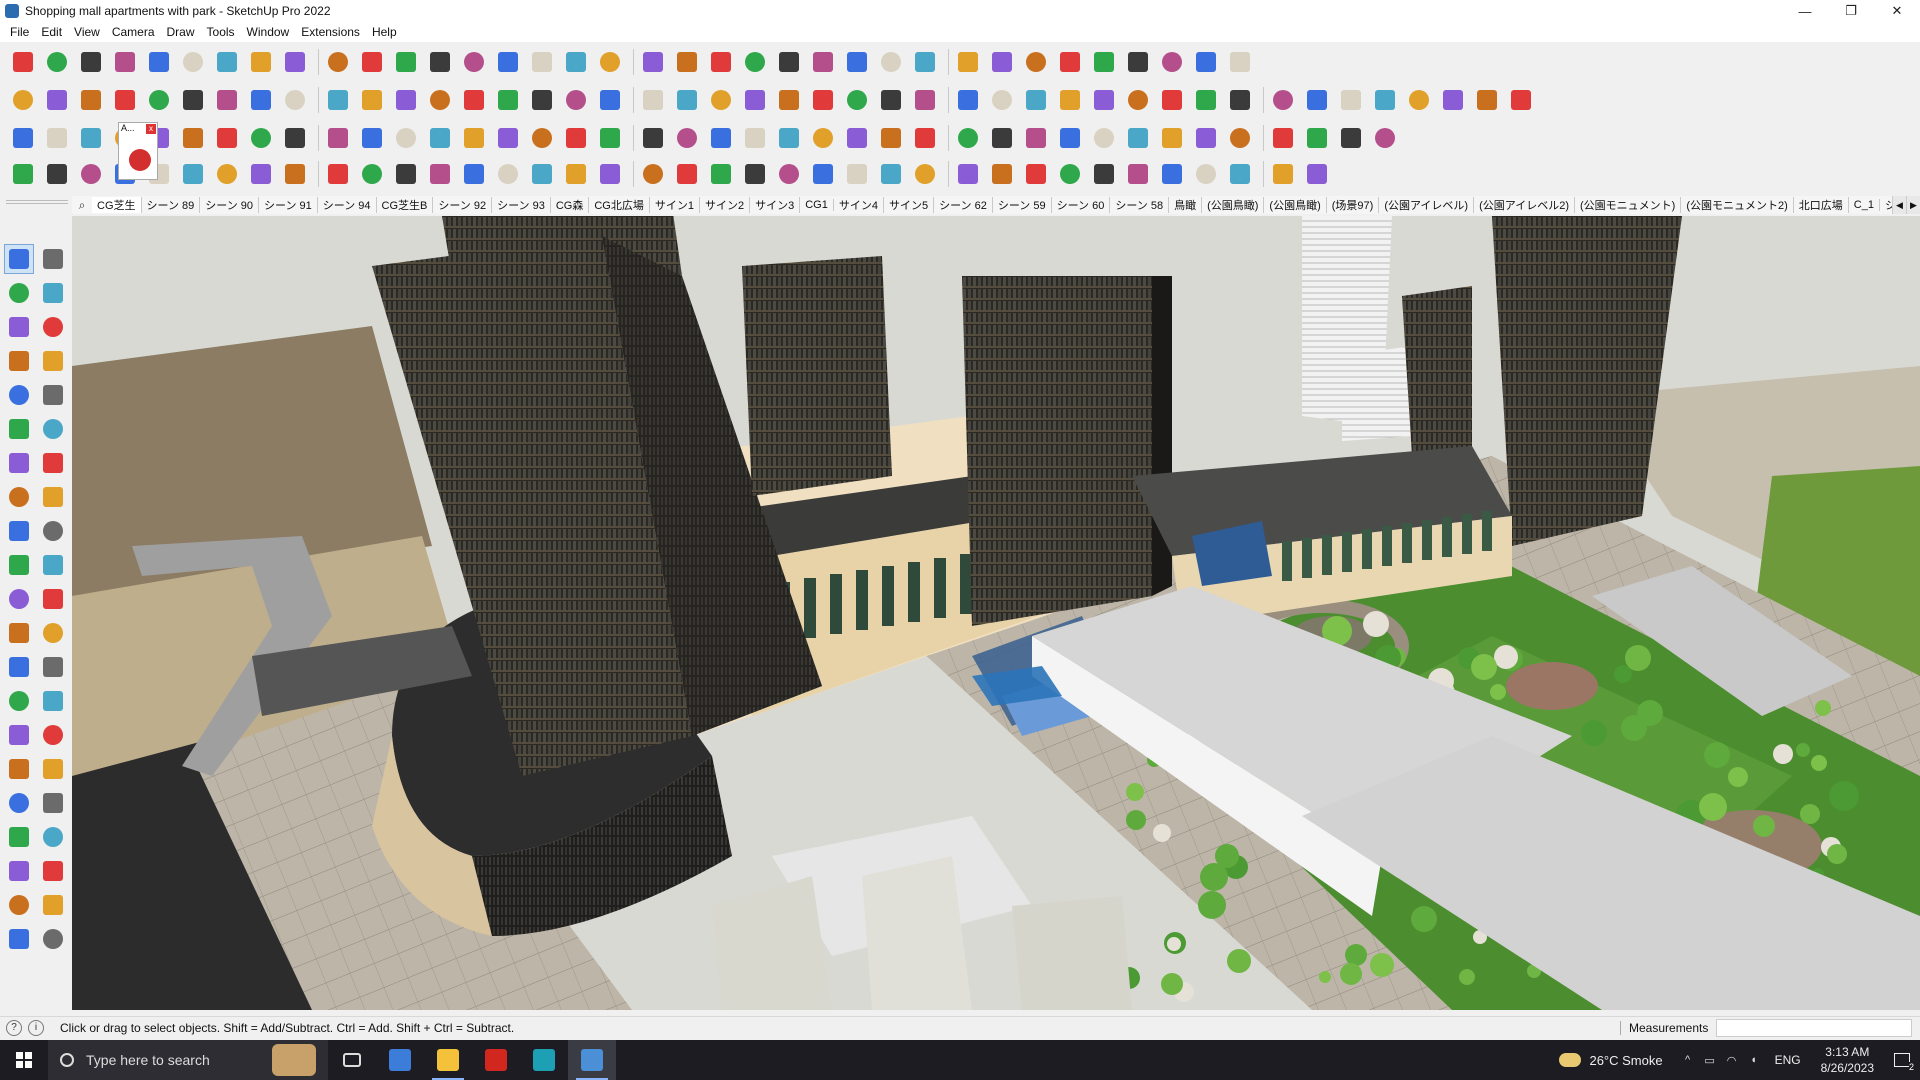  I want to click on calculator-icon, so click(400, 1060).